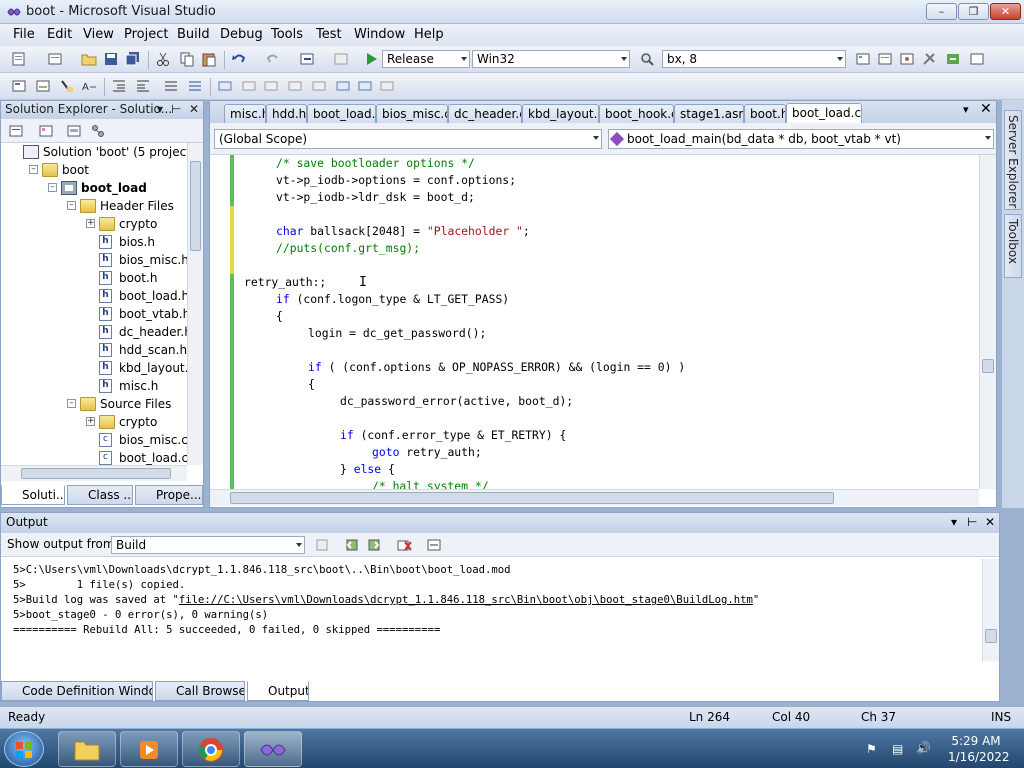 The width and height of the screenshot is (1024, 768). What do you see at coordinates (67, 86) in the screenshot?
I see `quick-info-icon` at bounding box center [67, 86].